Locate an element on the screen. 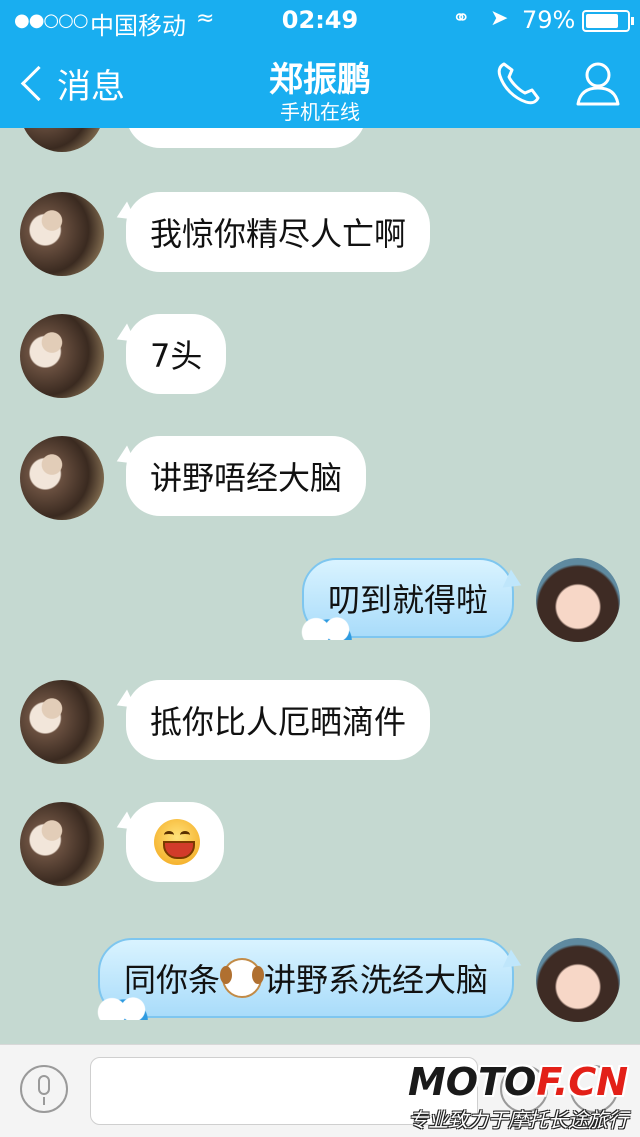  user-icon is located at coordinates (598, 84).